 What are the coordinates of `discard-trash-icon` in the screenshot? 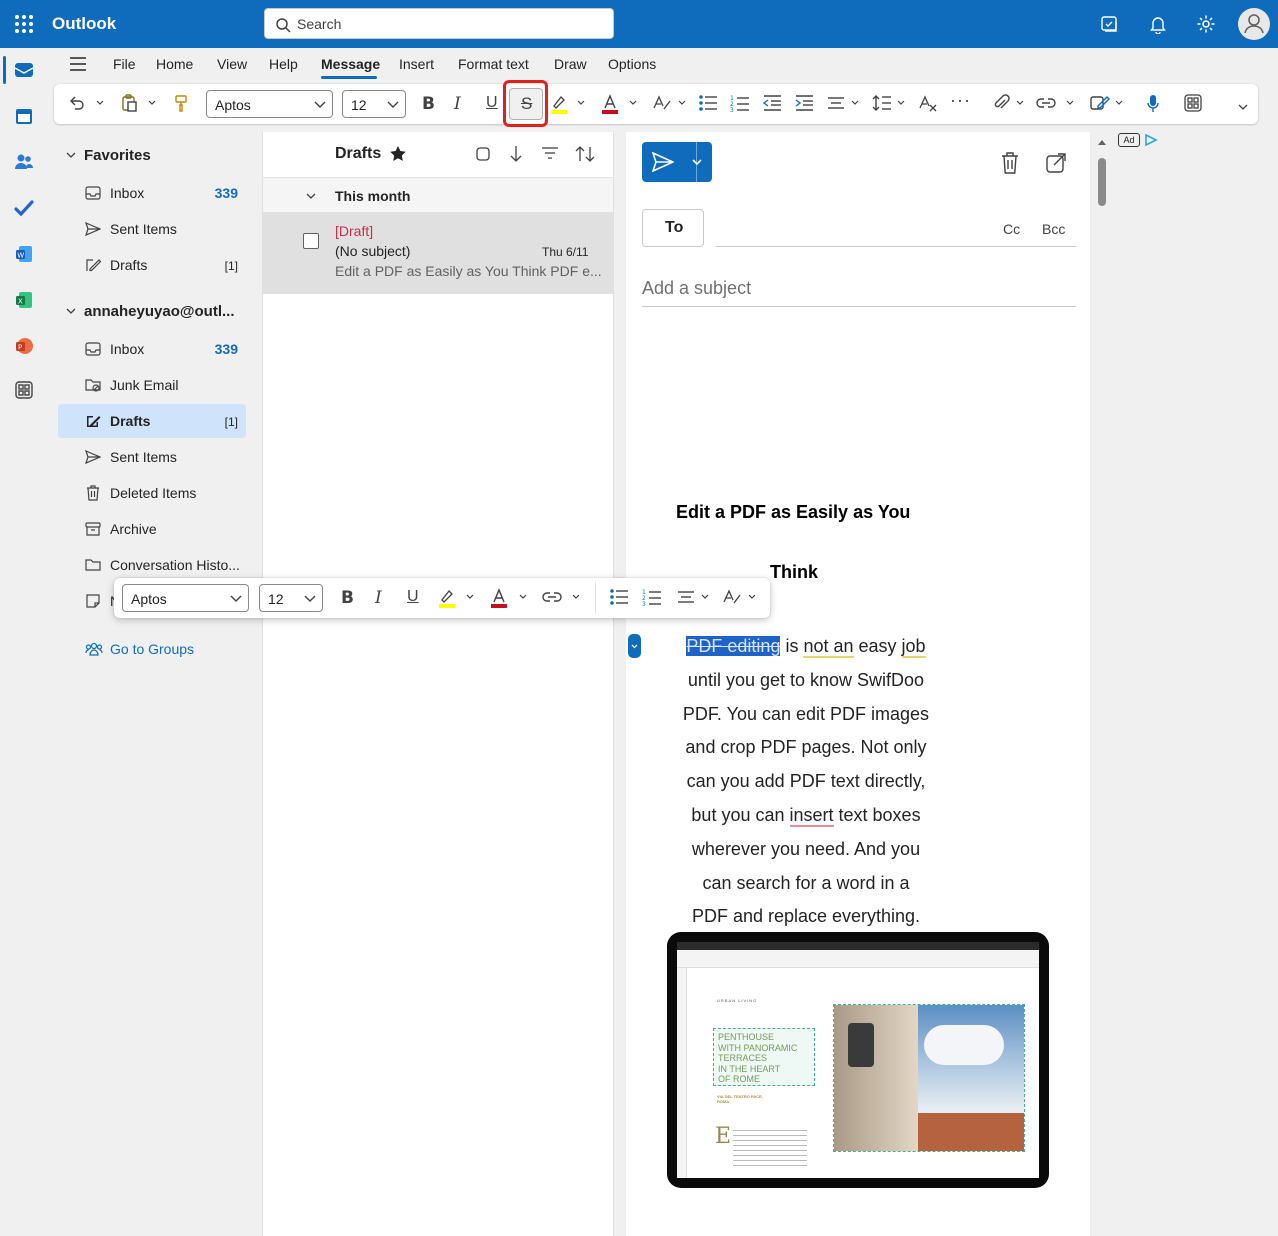 It's located at (1010, 163).